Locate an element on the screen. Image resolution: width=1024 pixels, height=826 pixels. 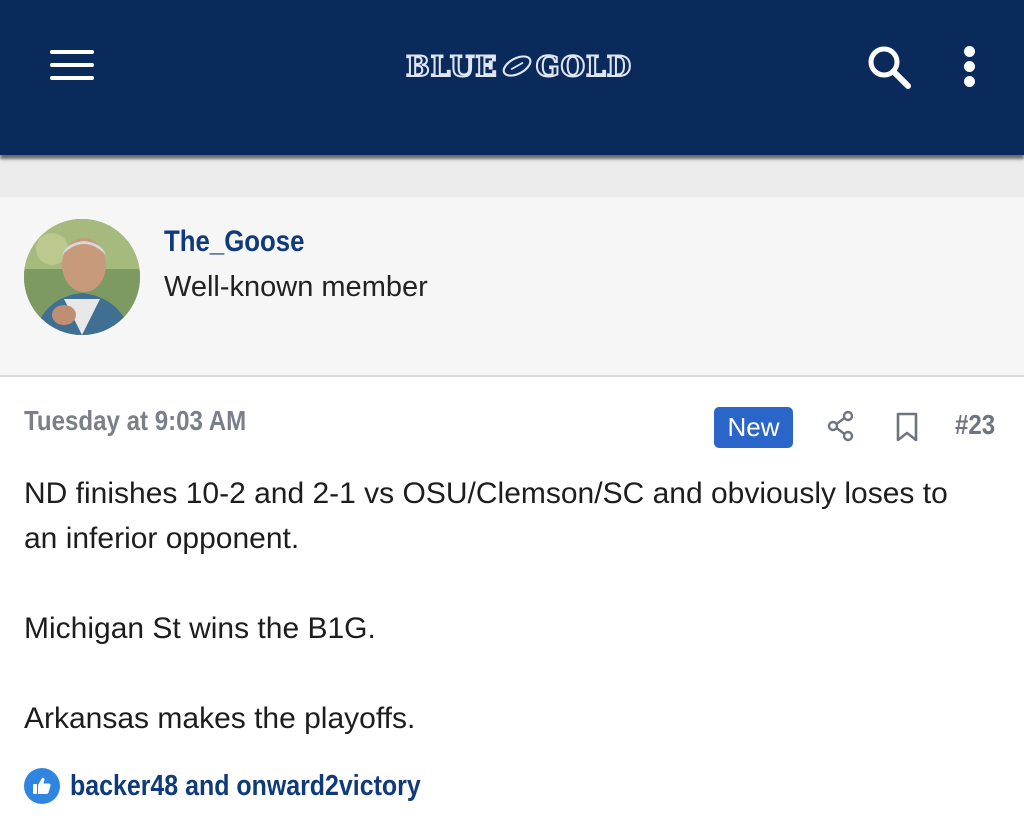
search-icon is located at coordinates (889, 67).